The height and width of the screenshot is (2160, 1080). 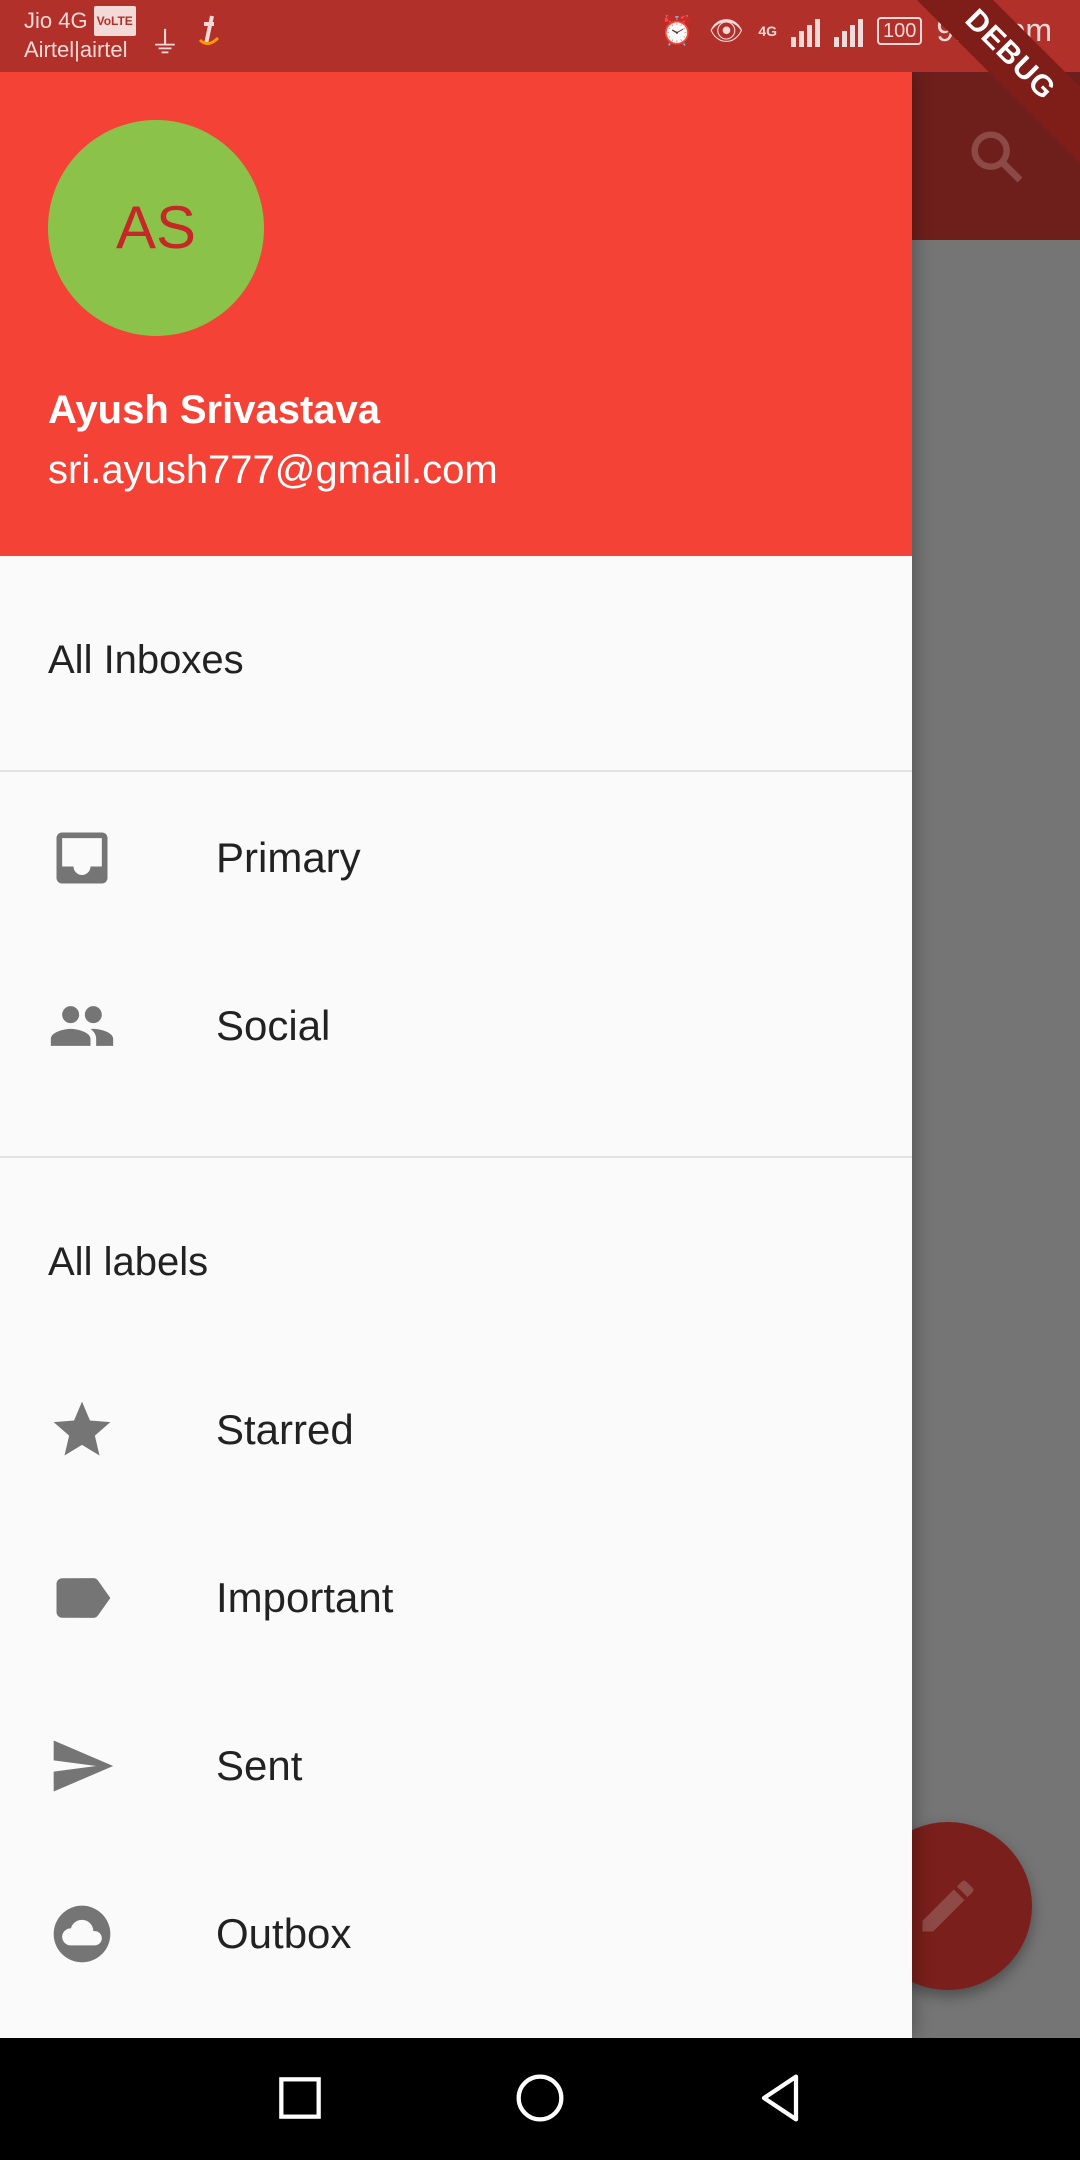 What do you see at coordinates (456, 1766) in the screenshot?
I see `drawer-item-sent: Sent` at bounding box center [456, 1766].